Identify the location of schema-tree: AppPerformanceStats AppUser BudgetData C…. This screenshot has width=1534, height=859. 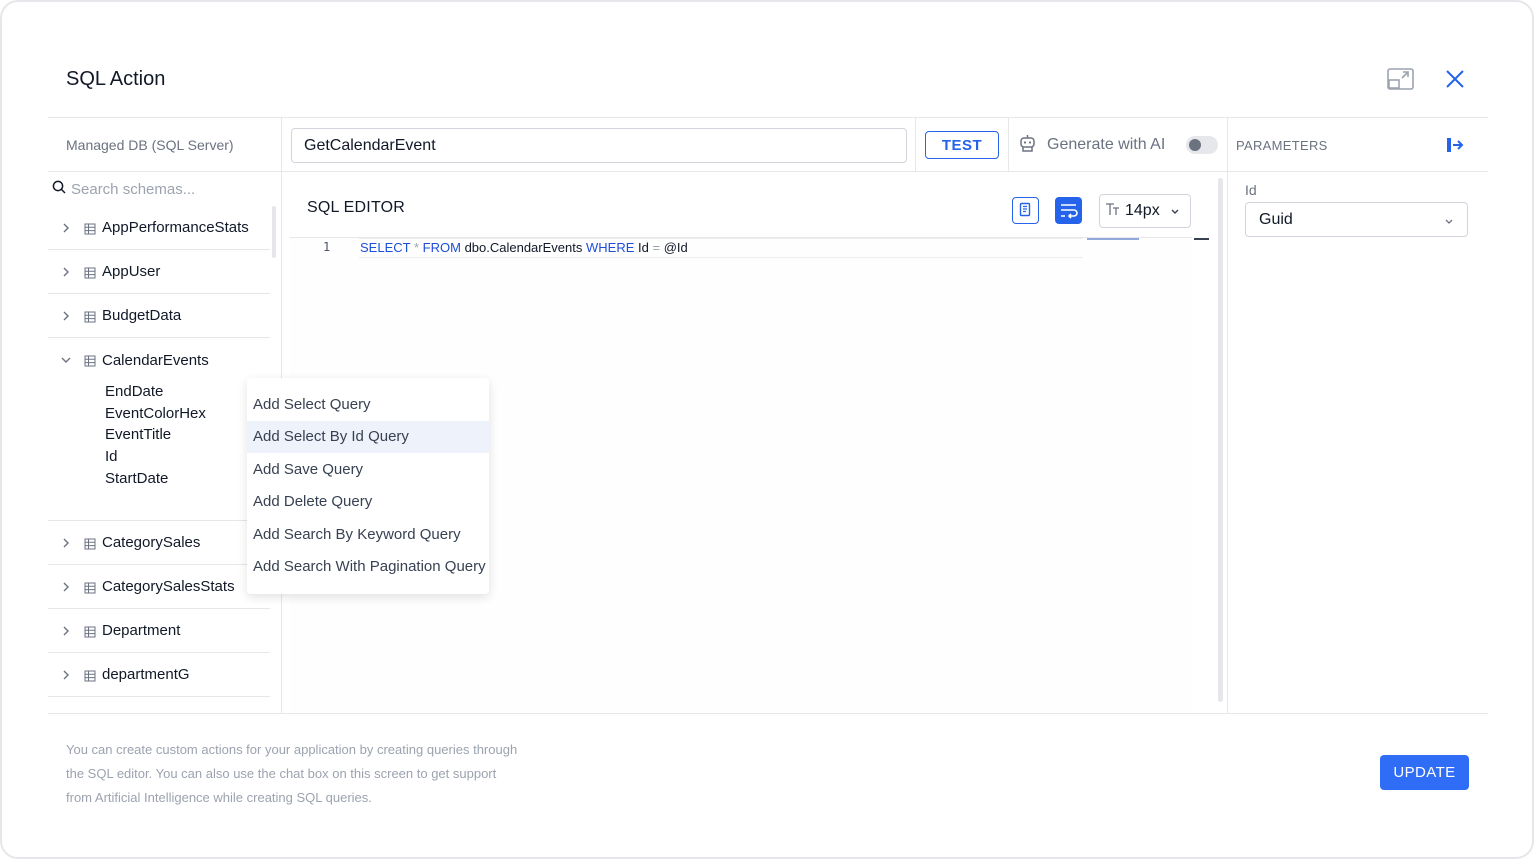
(159, 459).